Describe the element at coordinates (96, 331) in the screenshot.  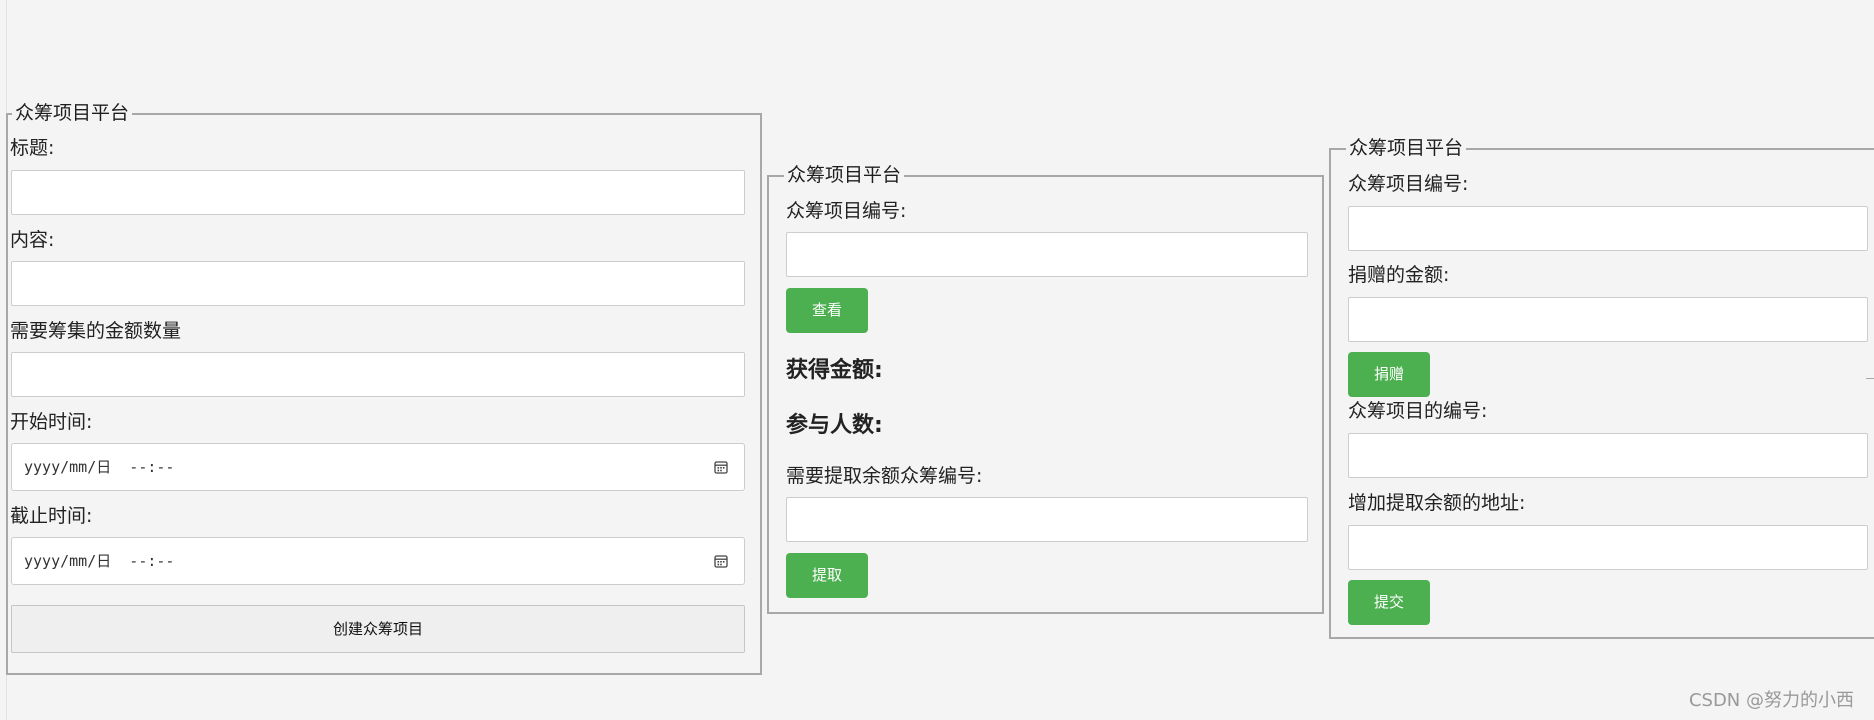
I see `funding-amount-label: 需要筹集的金额数量` at that location.